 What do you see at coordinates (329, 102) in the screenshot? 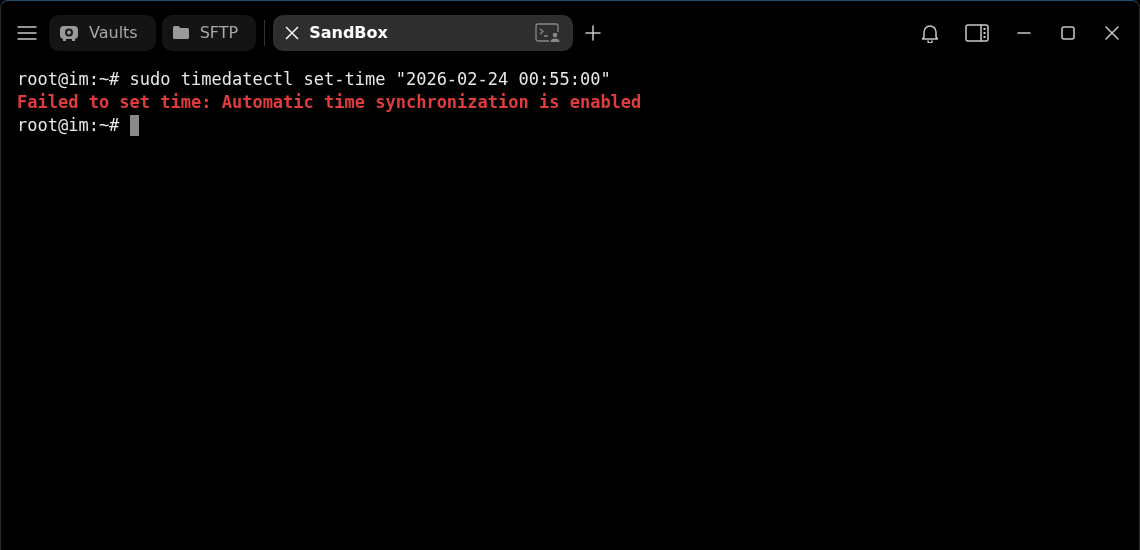
I see `error-line: Failed to set time: Automatic time synchronization is enabled` at bounding box center [329, 102].